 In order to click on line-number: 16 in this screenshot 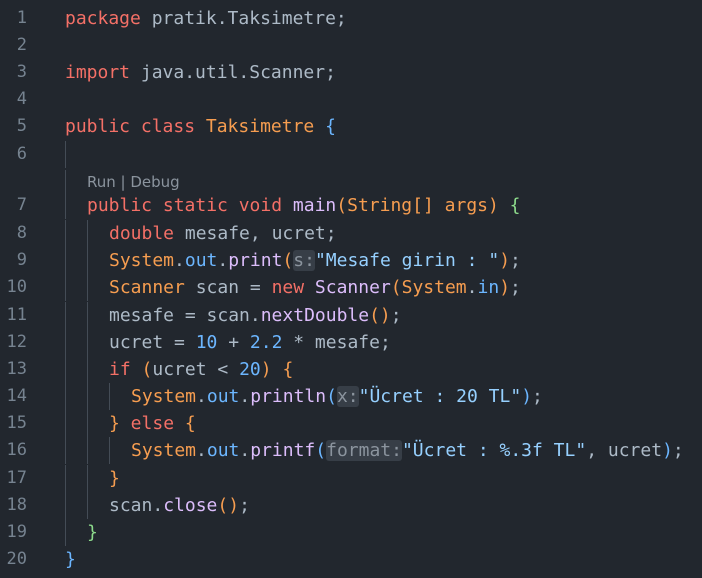, I will do `click(16, 450)`.